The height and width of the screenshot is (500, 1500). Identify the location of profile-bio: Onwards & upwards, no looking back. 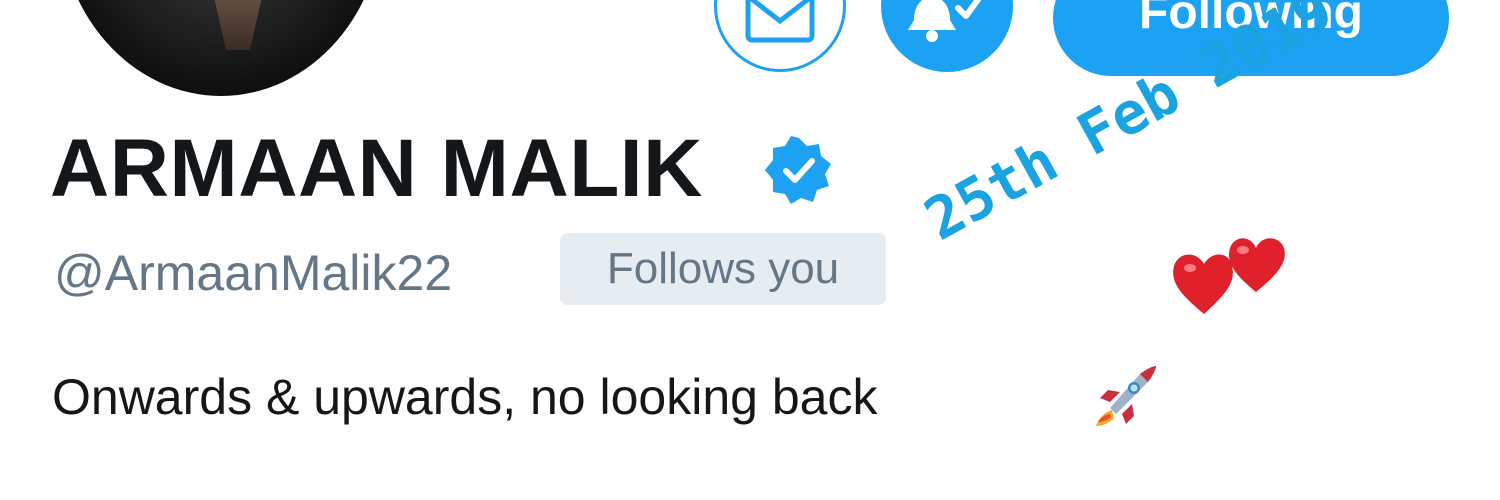
(465, 397).